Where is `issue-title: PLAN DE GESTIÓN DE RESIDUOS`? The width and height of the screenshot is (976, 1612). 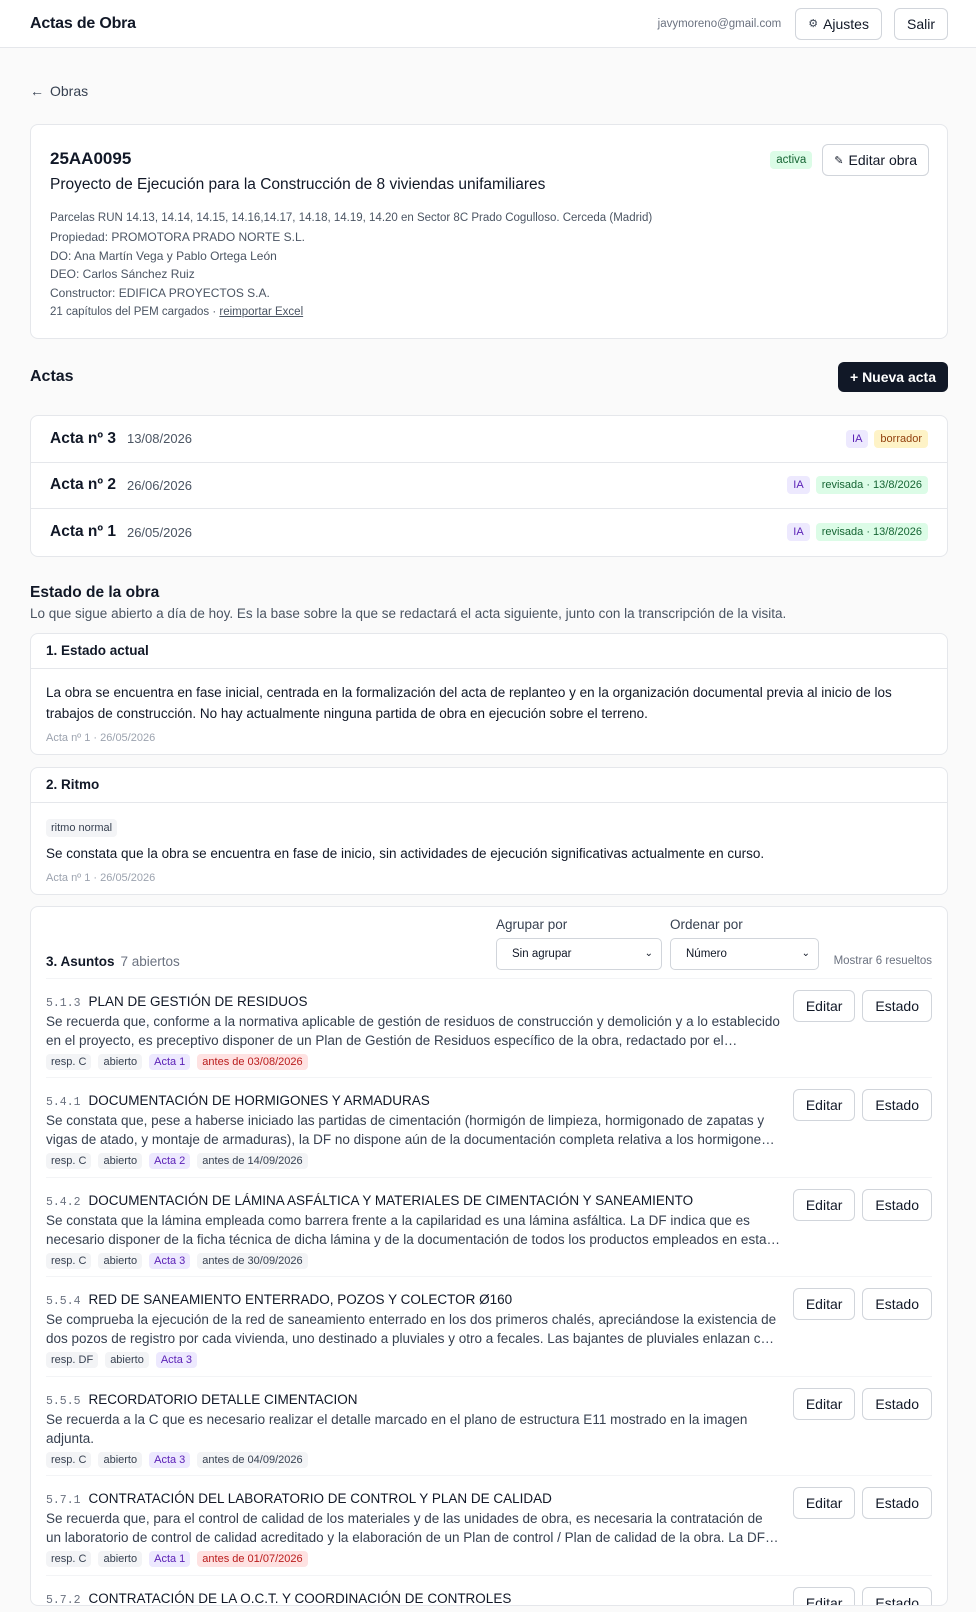 issue-title: PLAN DE GESTIÓN DE RESIDUOS is located at coordinates (198, 1001).